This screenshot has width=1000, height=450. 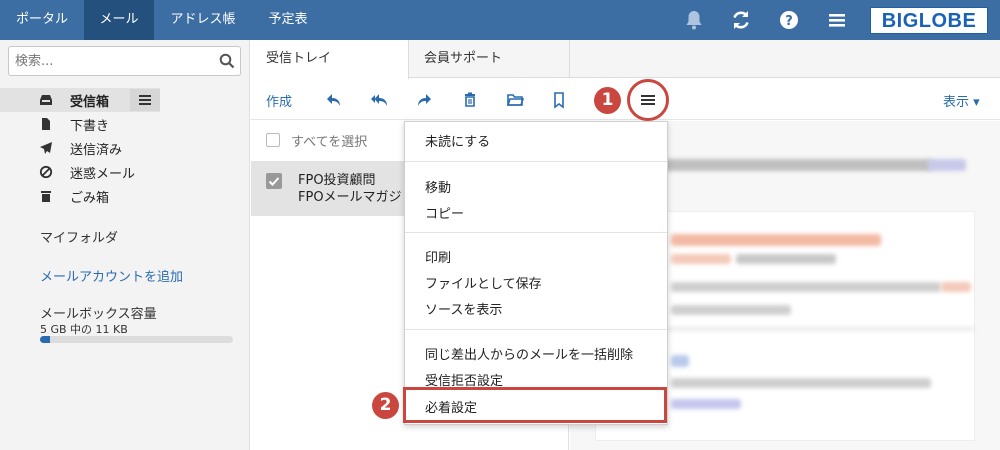 I want to click on folder-menu-button, so click(x=145, y=100).